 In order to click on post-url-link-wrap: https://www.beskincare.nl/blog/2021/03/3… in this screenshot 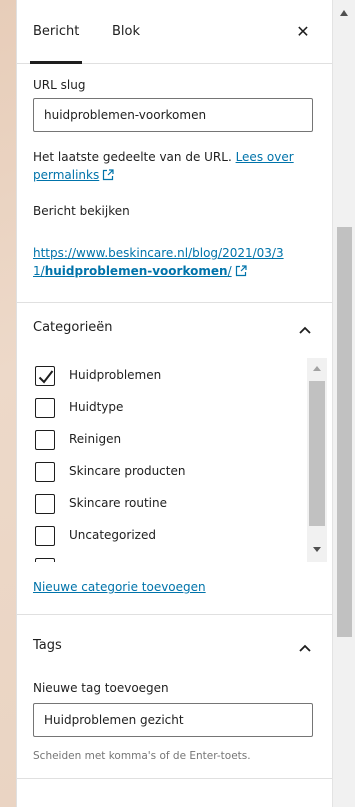, I will do `click(178, 263)`.